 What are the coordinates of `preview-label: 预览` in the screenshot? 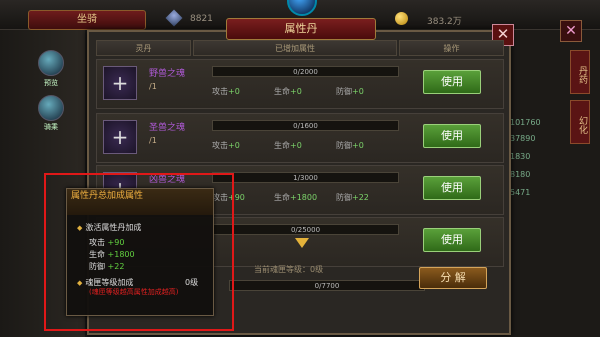 It's located at (51, 83).